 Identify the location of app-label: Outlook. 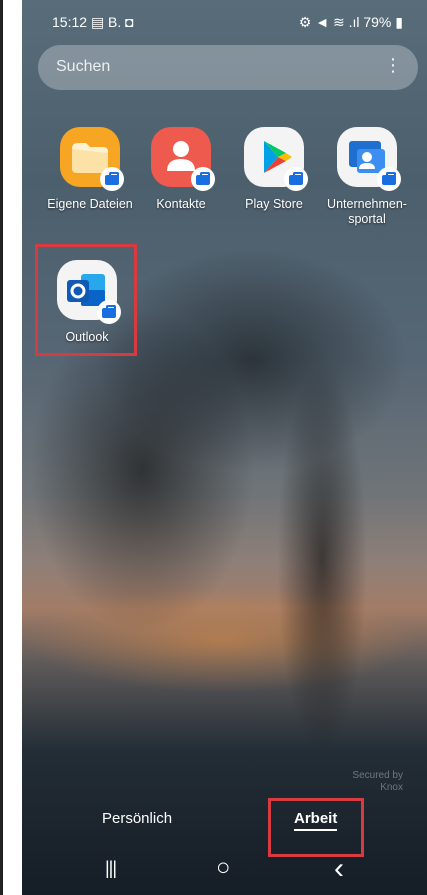
(87, 337).